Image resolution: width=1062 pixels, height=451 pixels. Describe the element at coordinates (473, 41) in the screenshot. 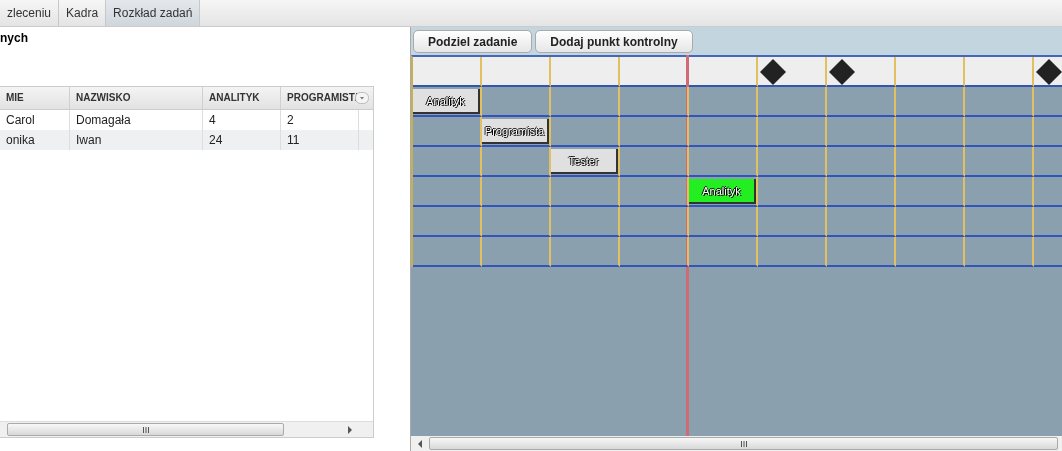

I see `toolbar-button: Podziel zadanie` at that location.